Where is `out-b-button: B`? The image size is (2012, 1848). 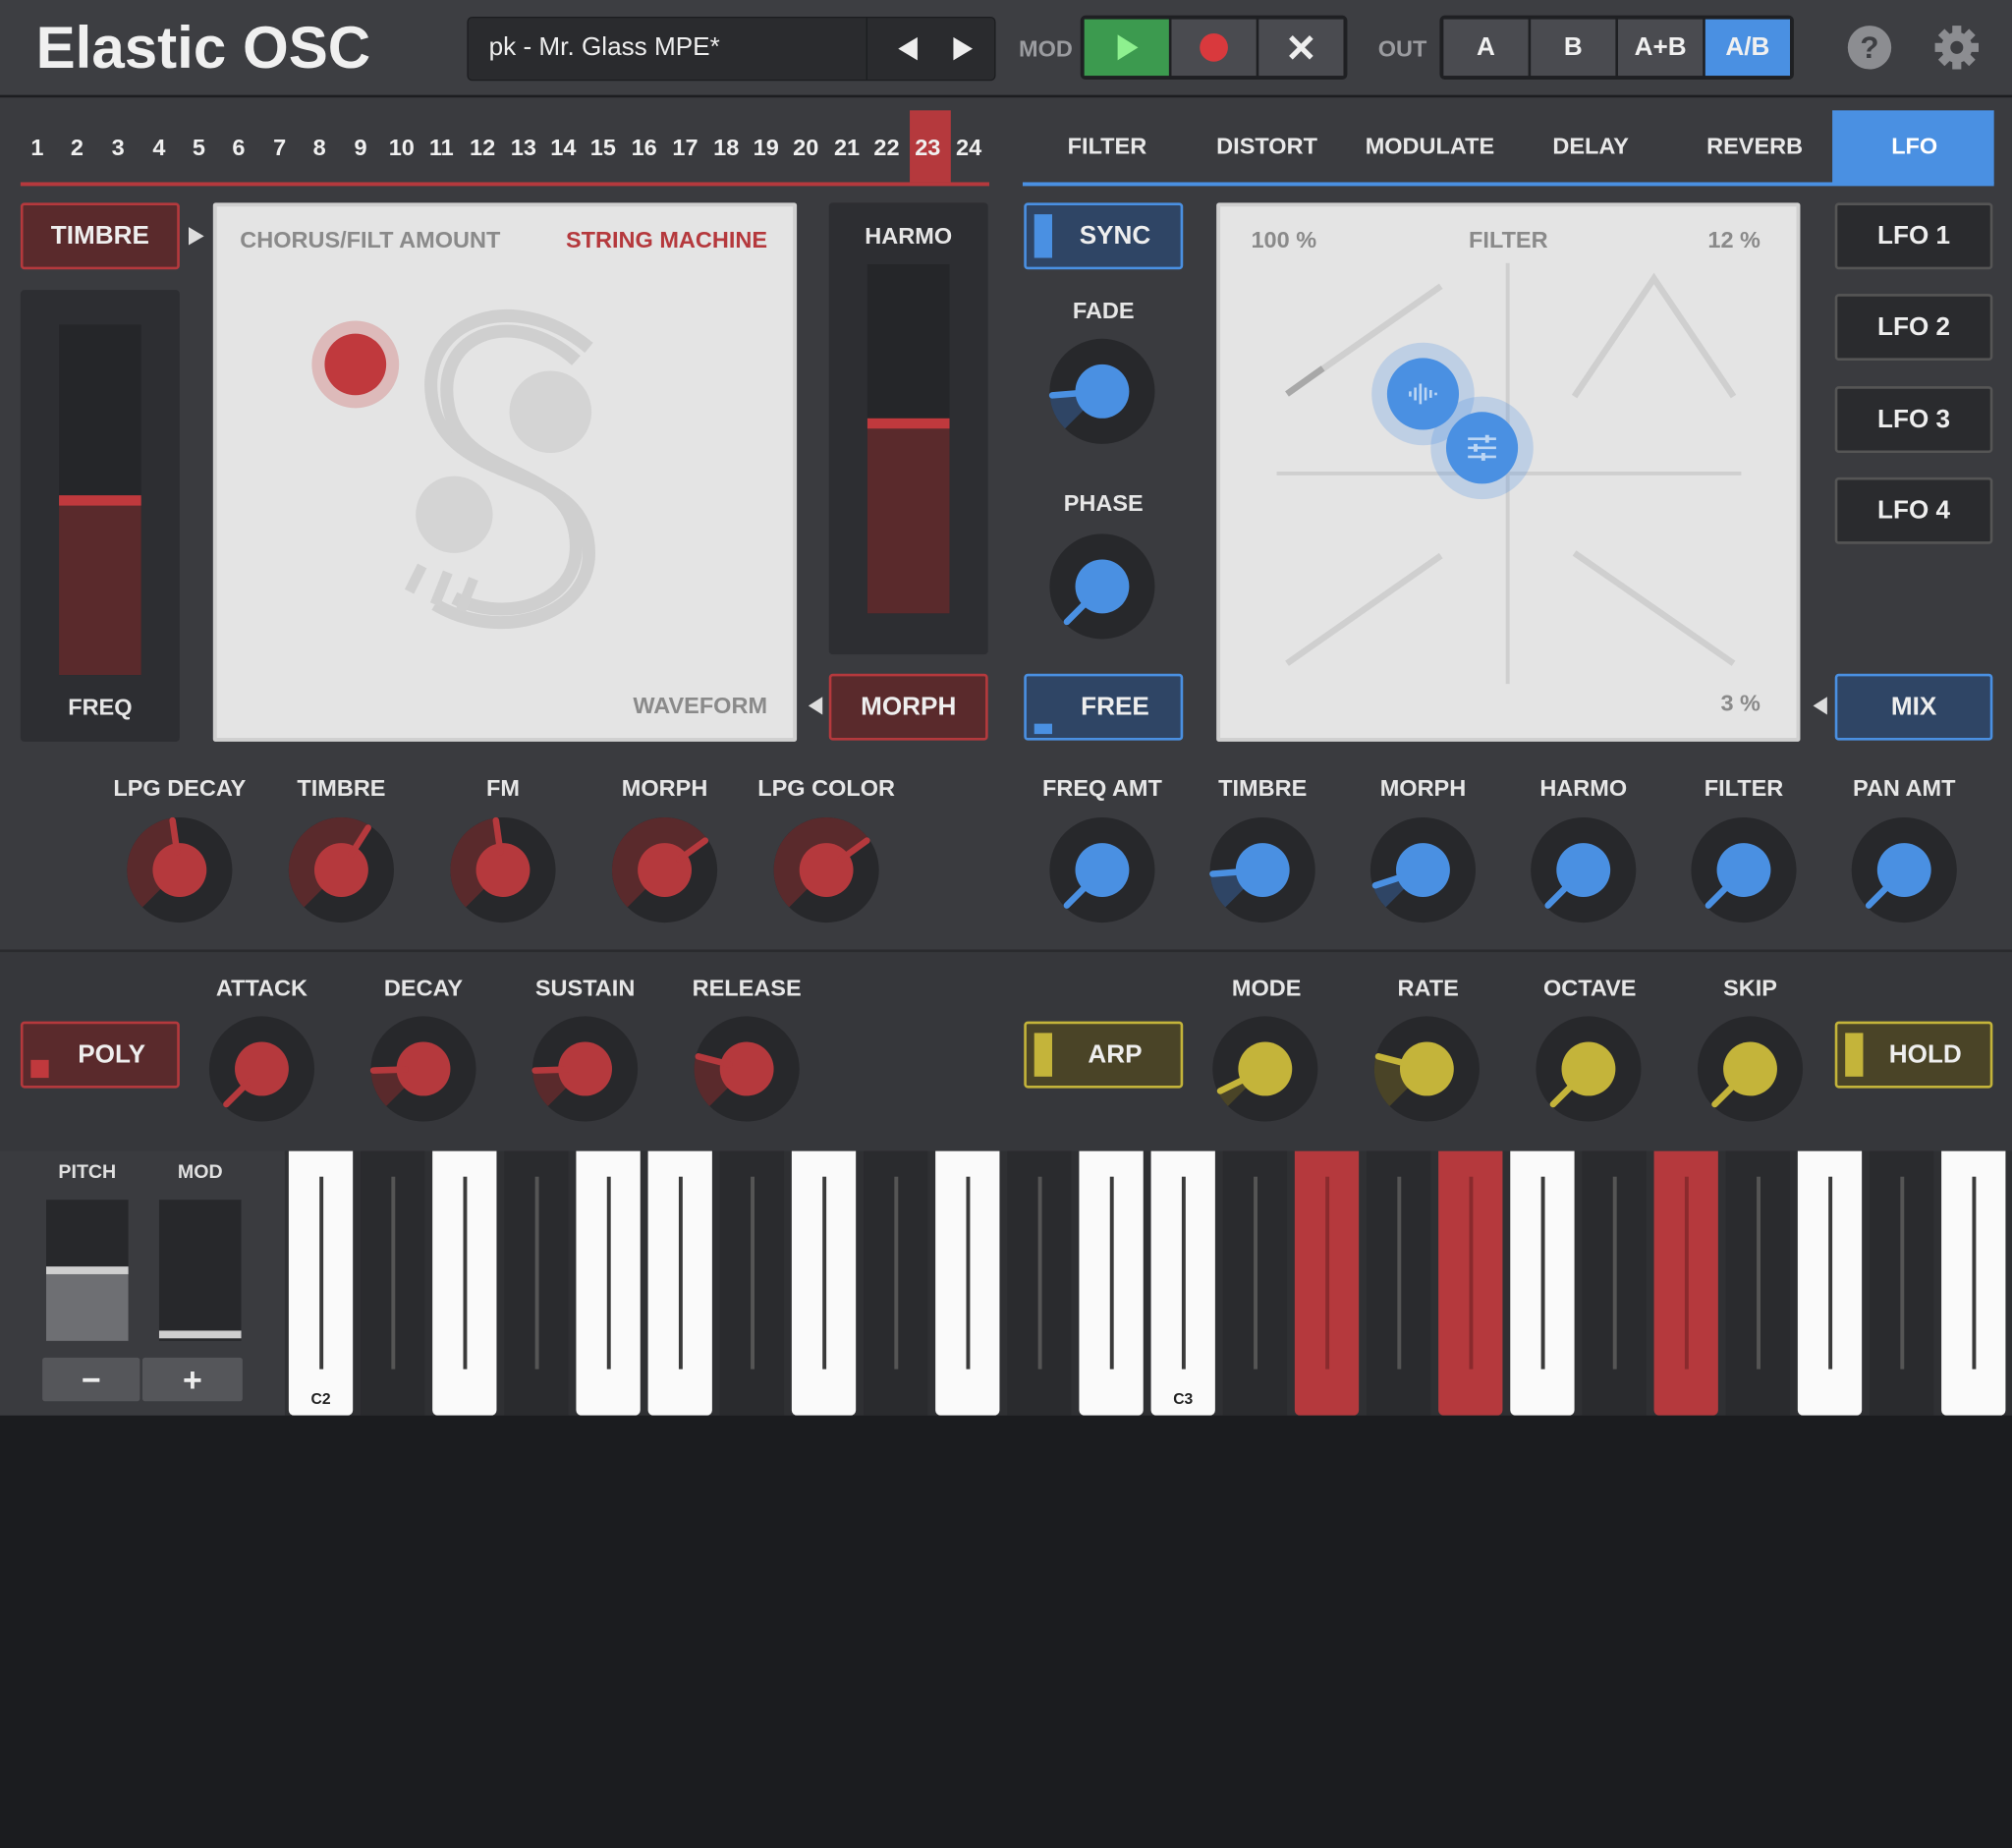 out-b-button: B is located at coordinates (1573, 48).